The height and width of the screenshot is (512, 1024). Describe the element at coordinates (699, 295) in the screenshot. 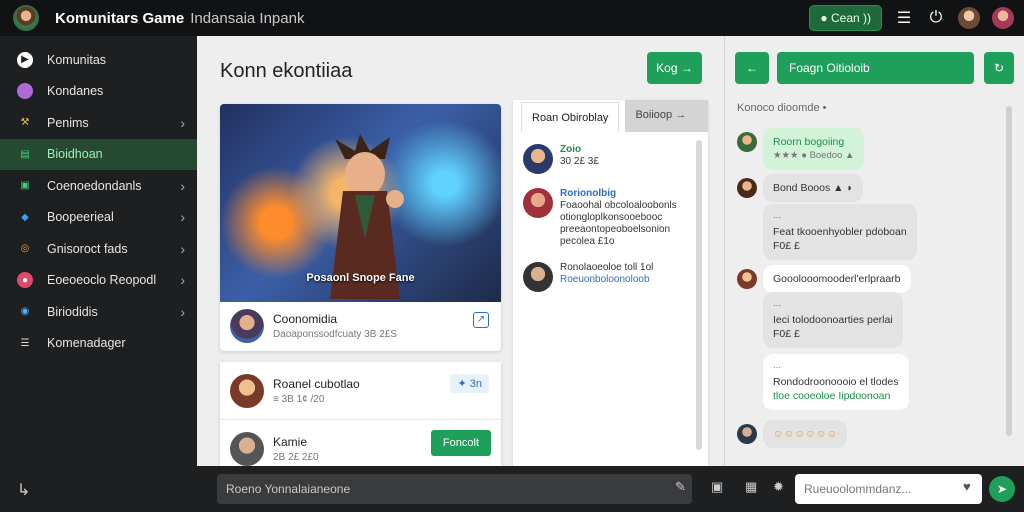

I see `list-scrollbar` at that location.